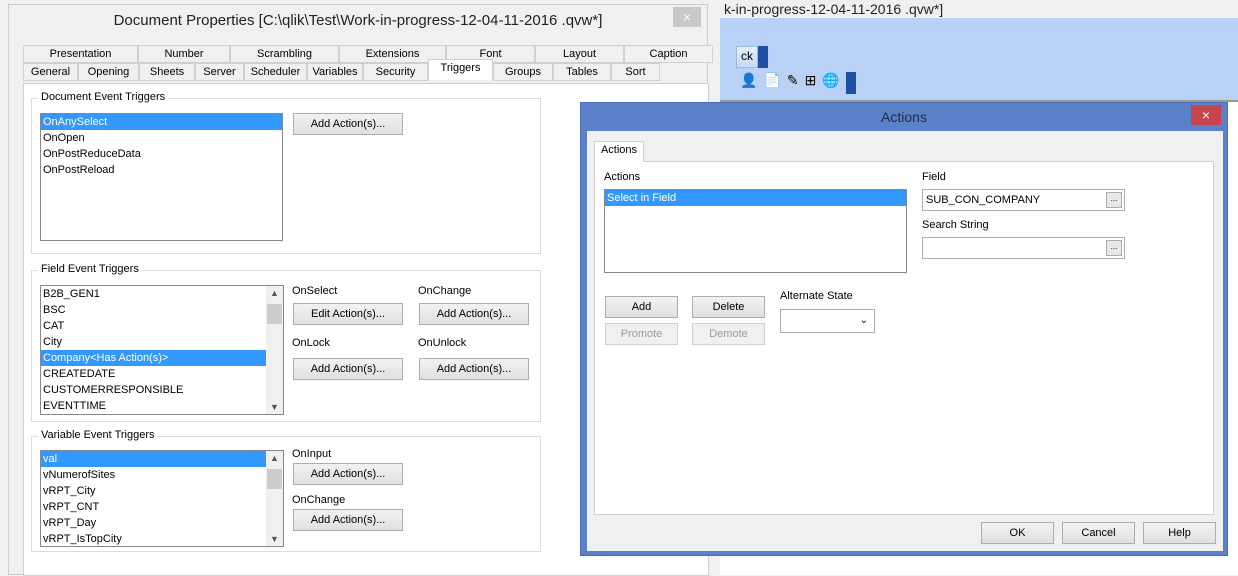  I want to click on tab-opening: Opening, so click(108, 72).